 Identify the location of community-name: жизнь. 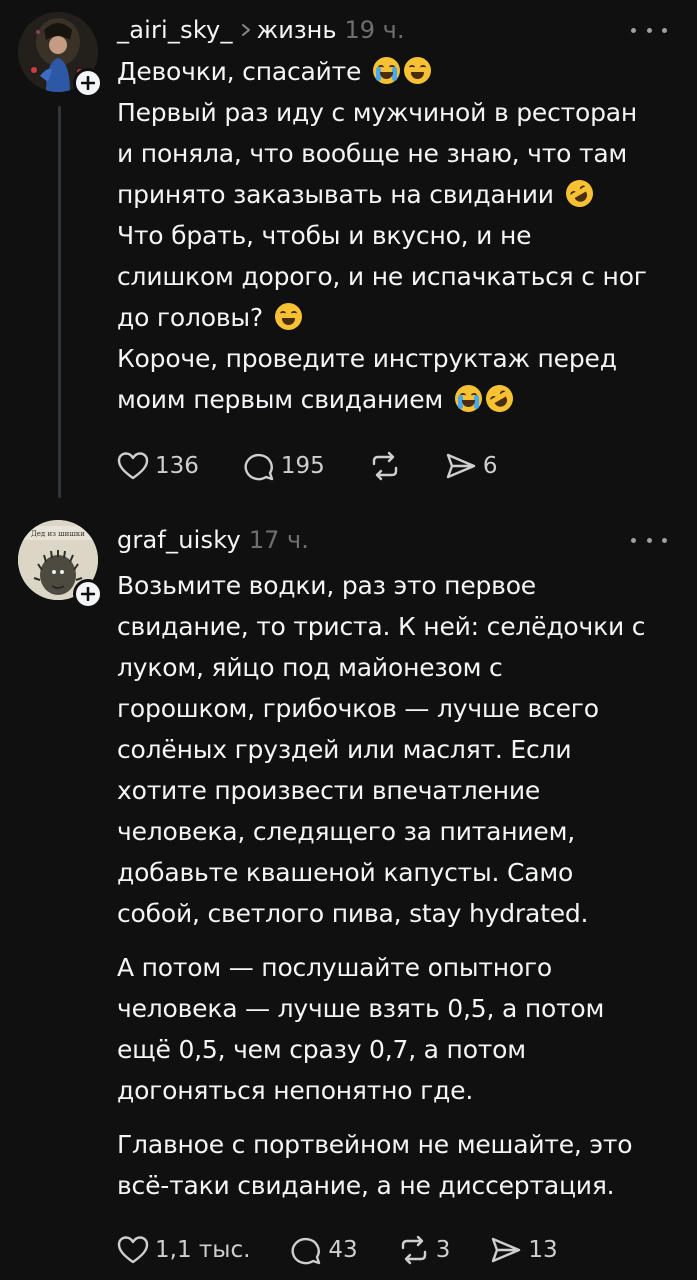
(297, 30).